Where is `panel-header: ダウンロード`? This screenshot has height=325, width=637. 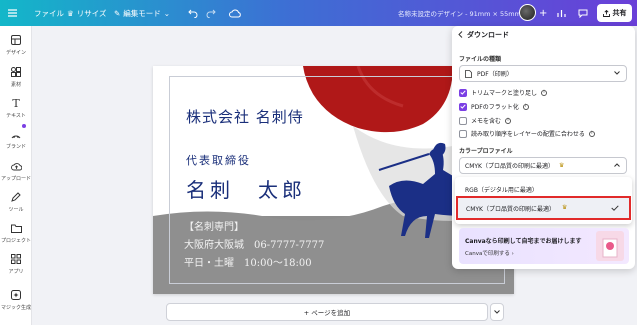
panel-header: ダウンロード is located at coordinates (483, 35).